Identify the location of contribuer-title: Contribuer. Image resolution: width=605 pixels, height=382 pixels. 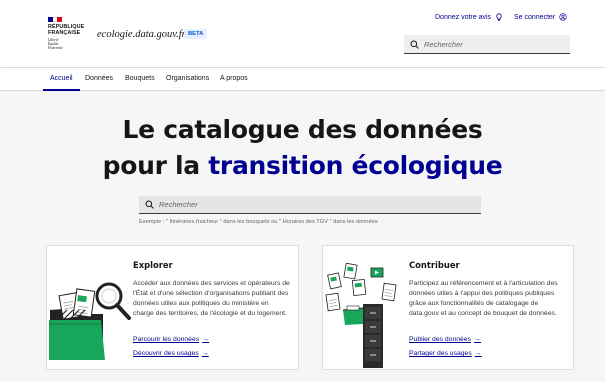
(434, 265).